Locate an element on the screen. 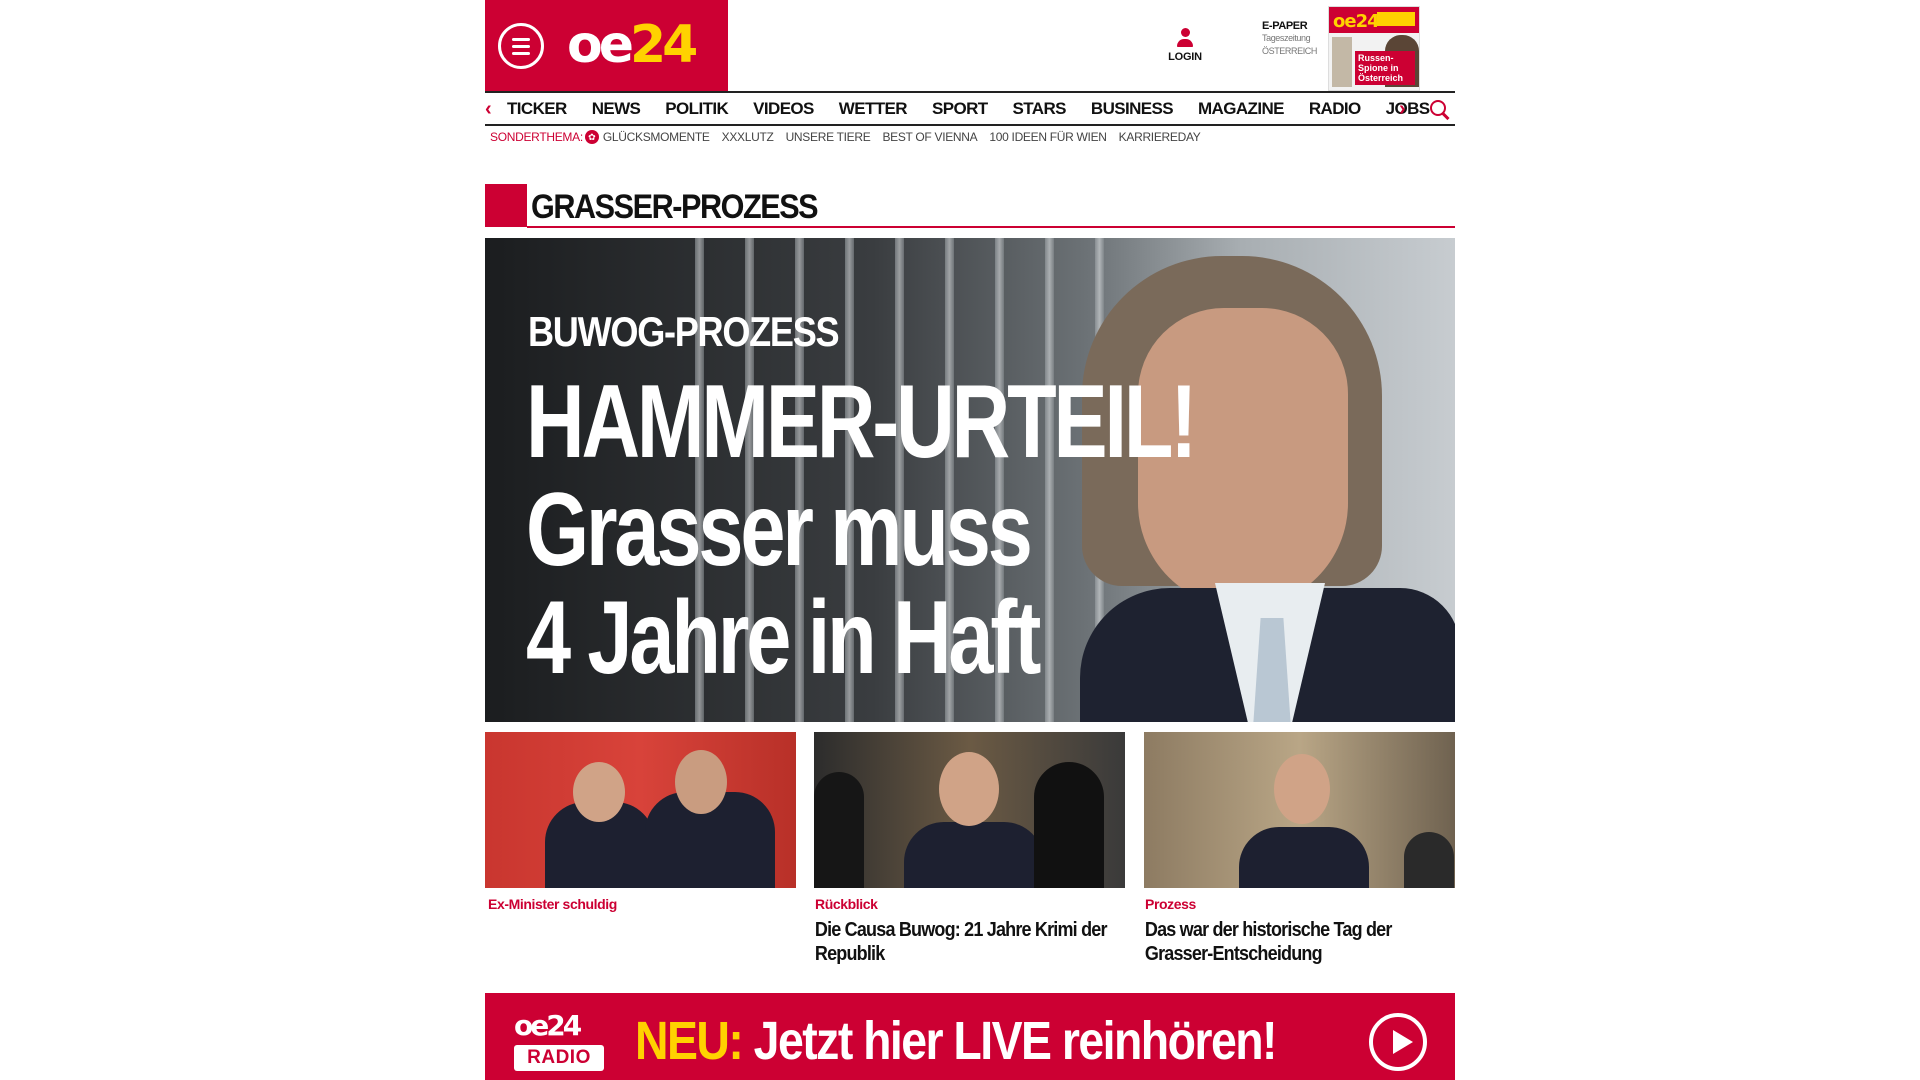 The height and width of the screenshot is (1080, 1920). nav-prev-arrow-icon: ‹ is located at coordinates (488, 109).